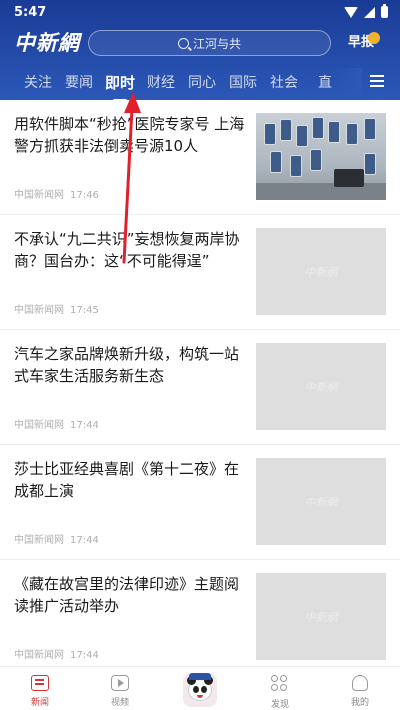 Image resolution: width=400 pixels, height=710 pixels. I want to click on nav-news: 新闻, so click(40, 688).